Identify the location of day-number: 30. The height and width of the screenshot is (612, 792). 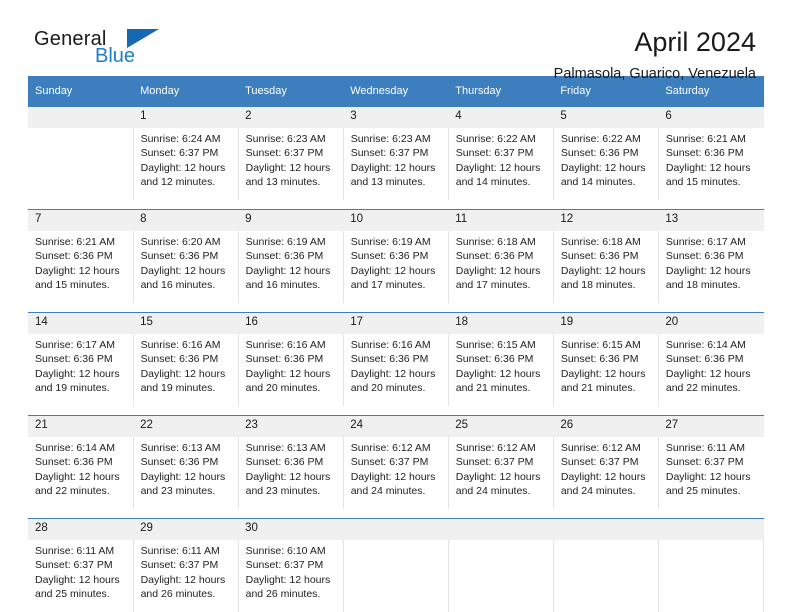
(291, 529).